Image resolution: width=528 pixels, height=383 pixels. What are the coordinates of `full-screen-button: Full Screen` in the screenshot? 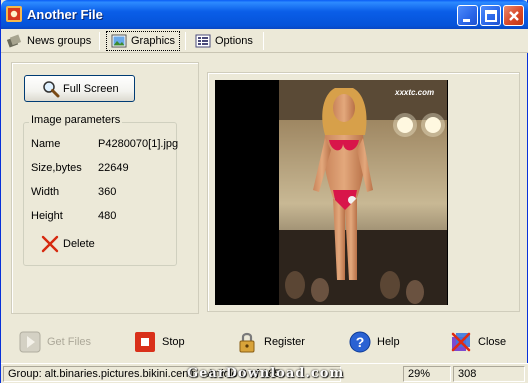 It's located at (79, 88).